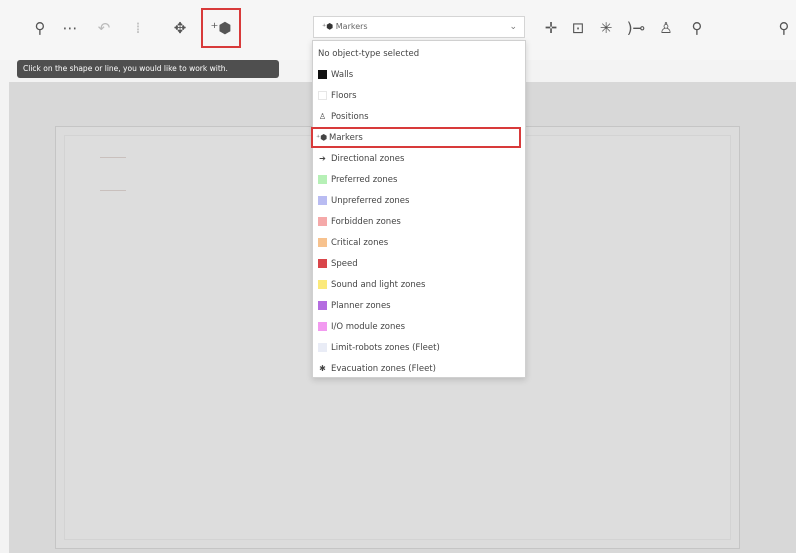 The width and height of the screenshot is (796, 553). I want to click on option-icon: ✱, so click(322, 368).